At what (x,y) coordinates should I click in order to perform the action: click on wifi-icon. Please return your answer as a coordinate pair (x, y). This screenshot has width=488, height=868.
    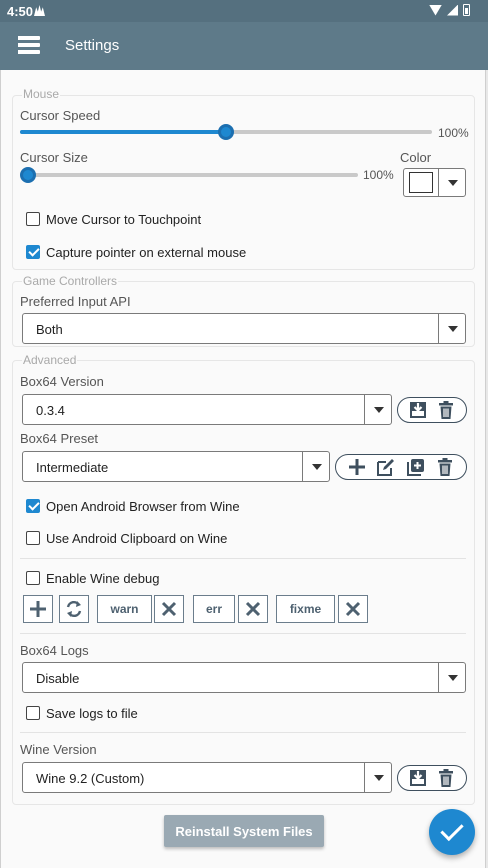
    Looking at the image, I should click on (435, 10).